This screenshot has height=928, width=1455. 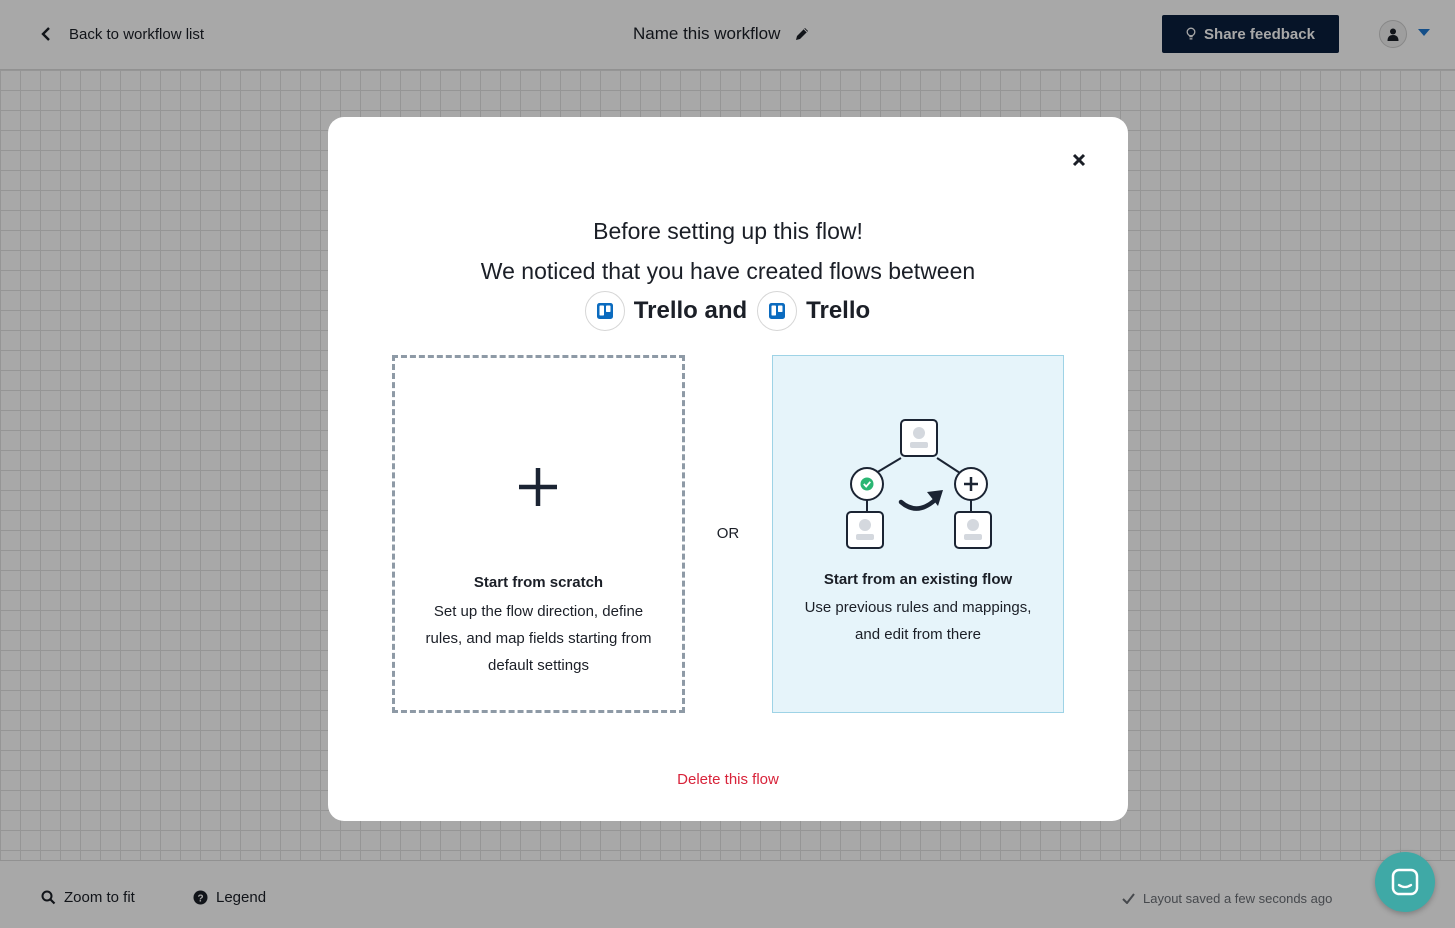 I want to click on close-icon, so click(x=1079, y=160).